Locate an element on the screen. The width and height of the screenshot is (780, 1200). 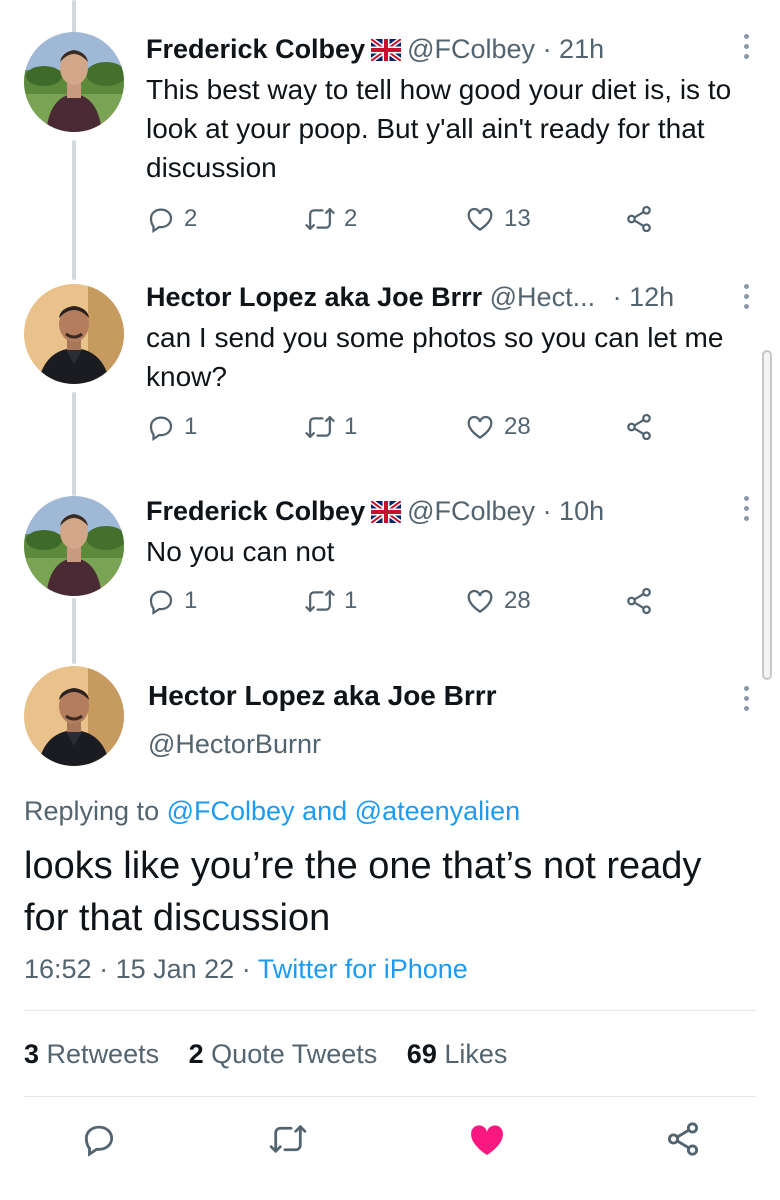
reply-button is located at coordinates (99, 1141).